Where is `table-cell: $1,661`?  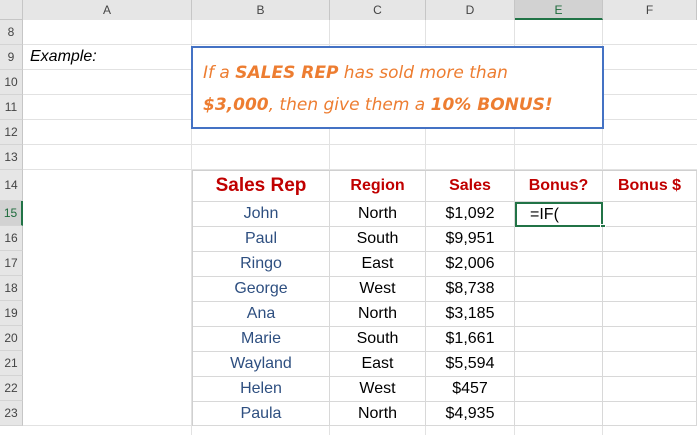
table-cell: $1,661 is located at coordinates (470, 339).